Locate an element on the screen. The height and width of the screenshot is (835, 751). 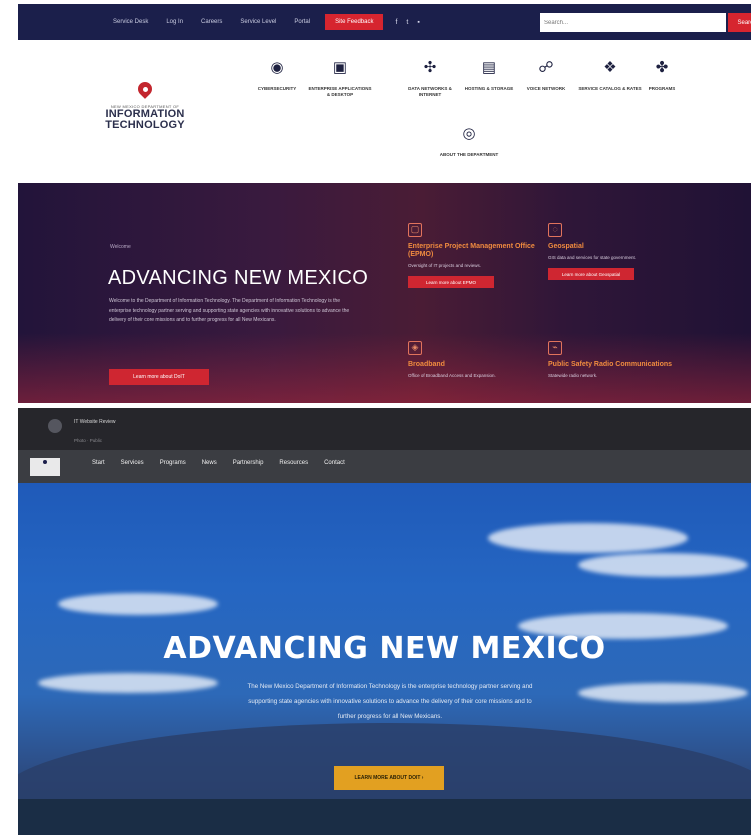
profile-name: IT Website Review is located at coordinates (95, 422).